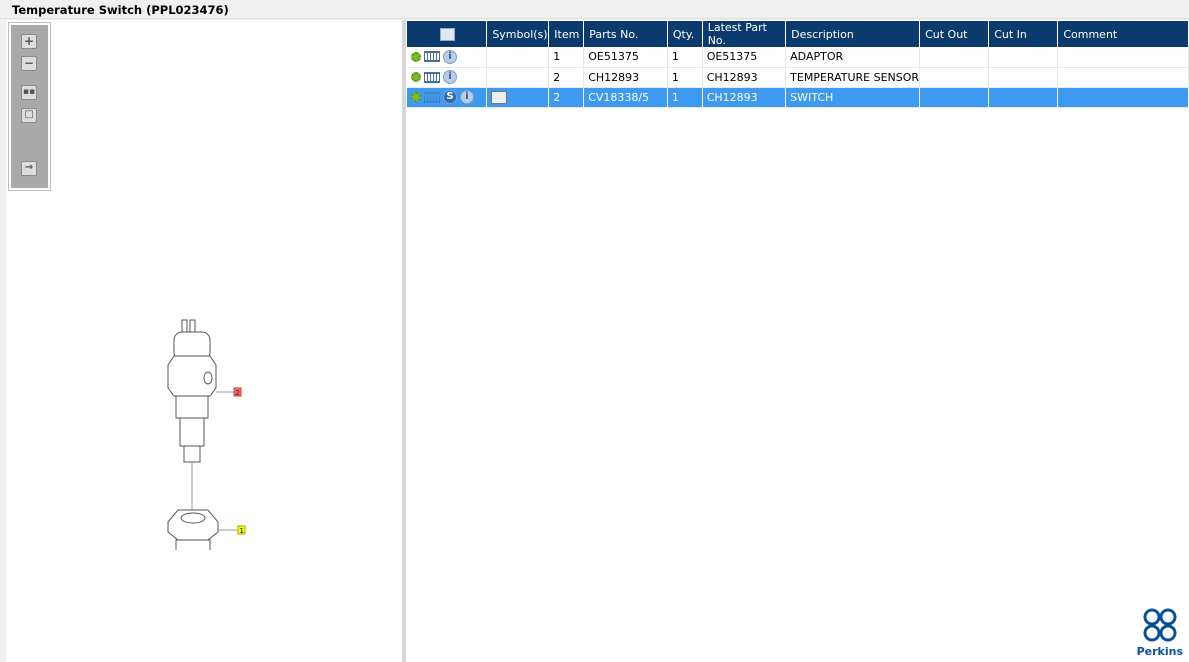 The width and height of the screenshot is (1189, 662). What do you see at coordinates (685, 34) in the screenshot?
I see `column-qty: Qty.` at bounding box center [685, 34].